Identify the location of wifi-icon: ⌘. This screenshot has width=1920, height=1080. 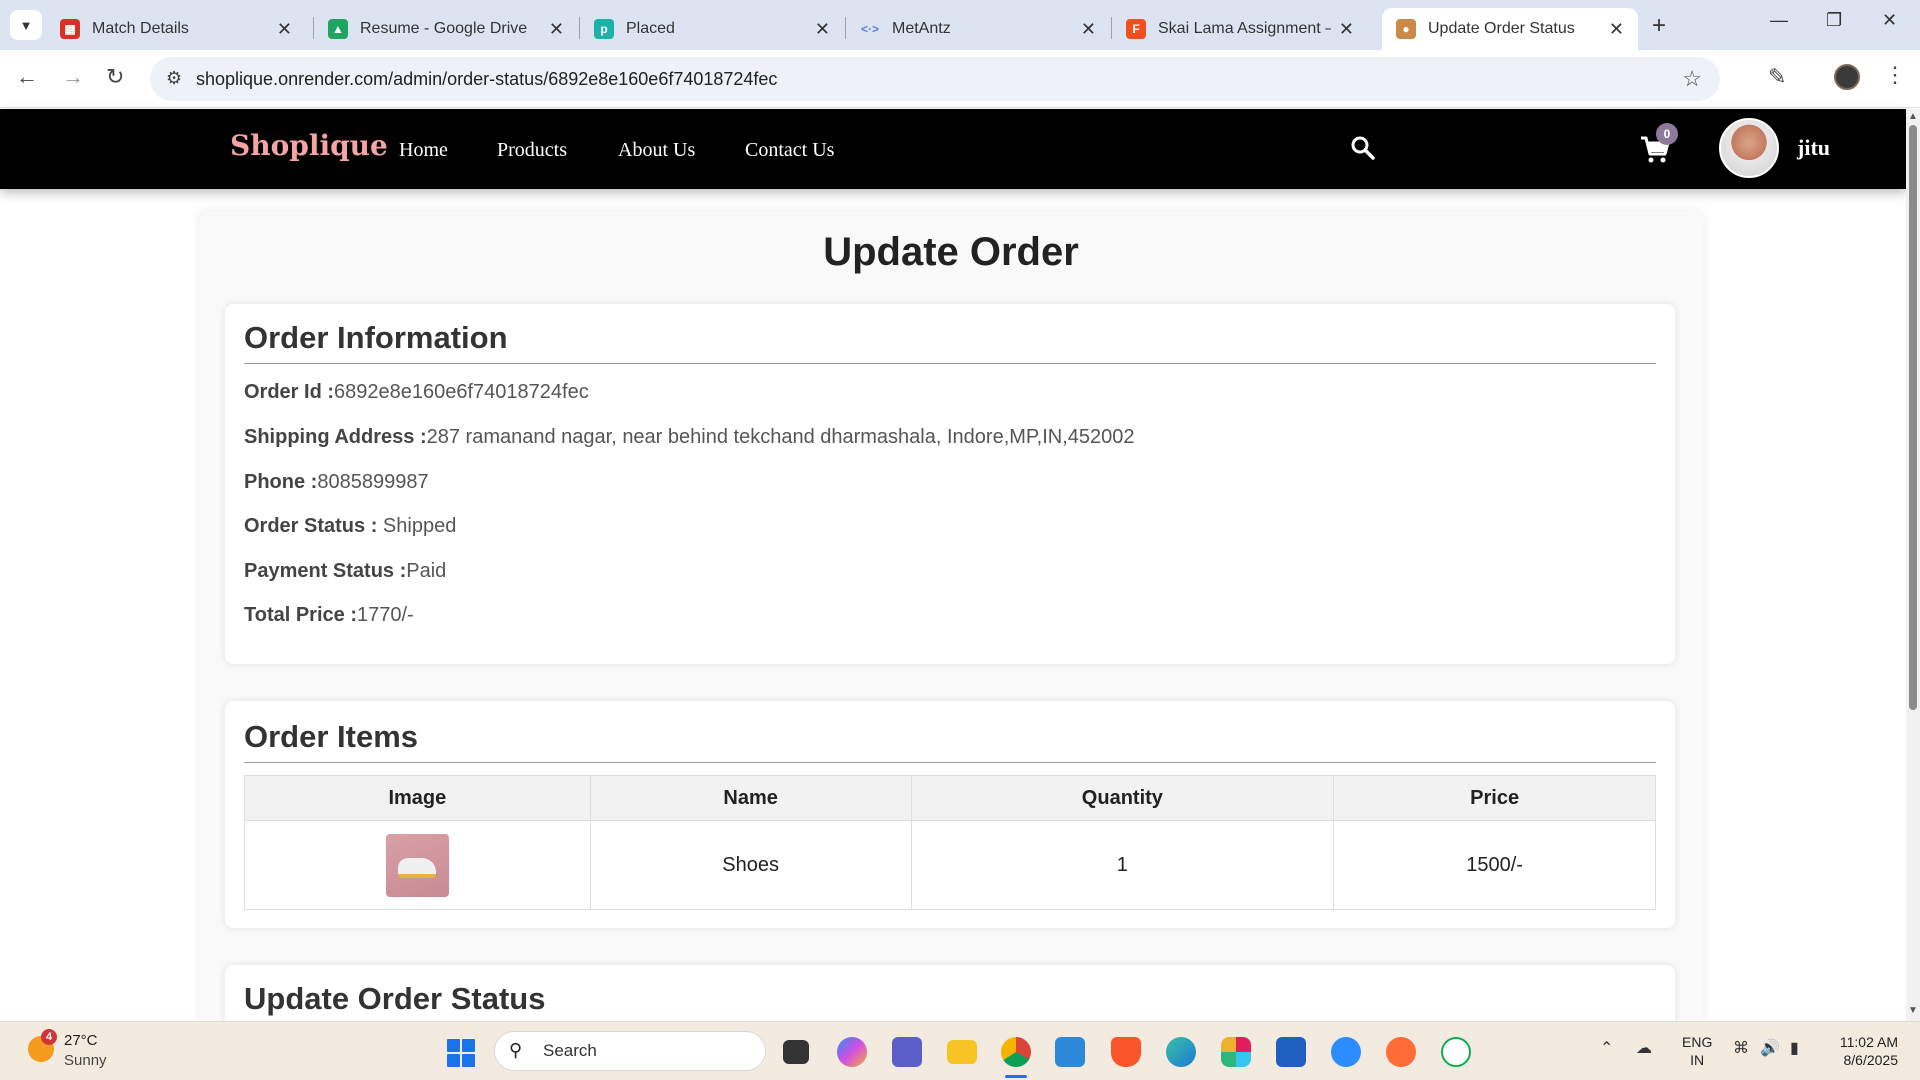
(1741, 1048).